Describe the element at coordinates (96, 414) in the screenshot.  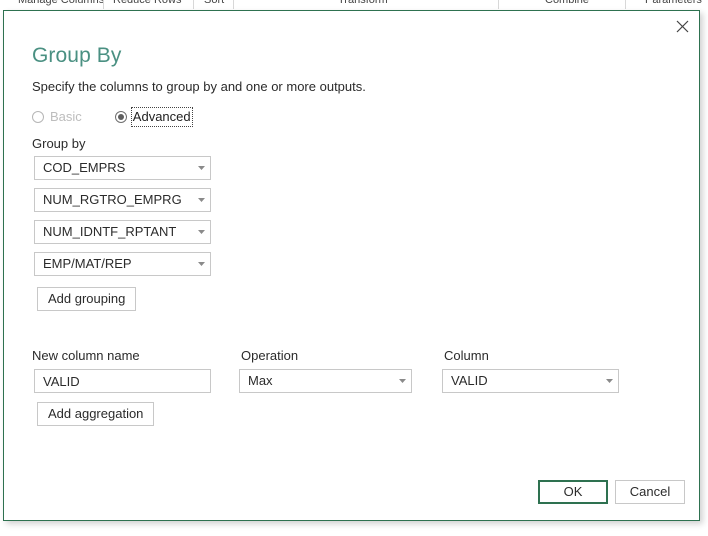
I see `add-aggregation-button: Add aggregation` at that location.